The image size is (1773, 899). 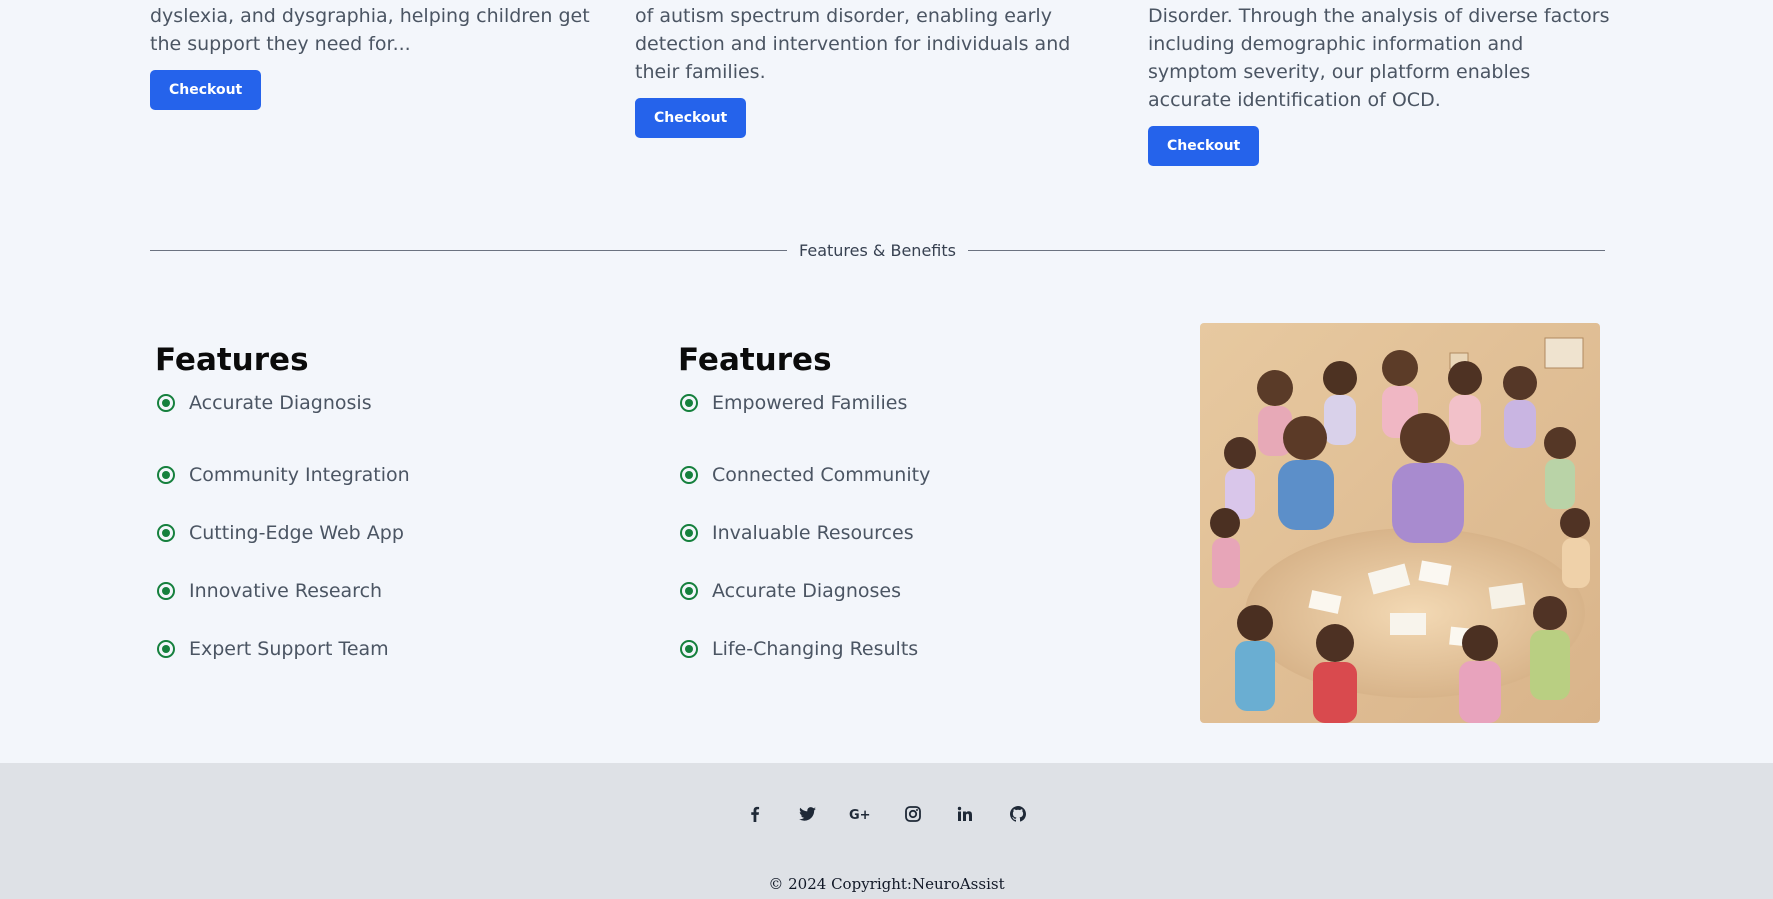 I want to click on section-divider-label: Features & Benefits, so click(x=877, y=250).